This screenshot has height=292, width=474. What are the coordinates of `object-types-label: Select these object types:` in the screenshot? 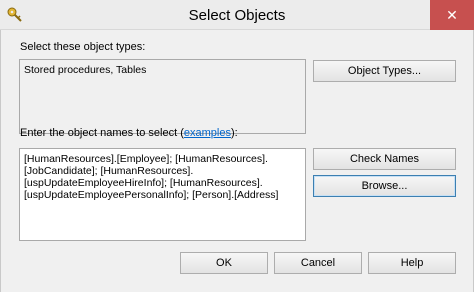 It's located at (83, 47).